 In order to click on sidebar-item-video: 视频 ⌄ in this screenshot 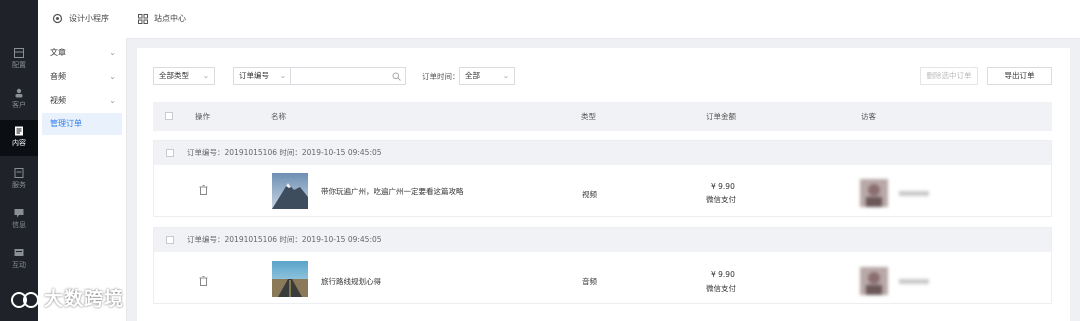, I will do `click(82, 101)`.